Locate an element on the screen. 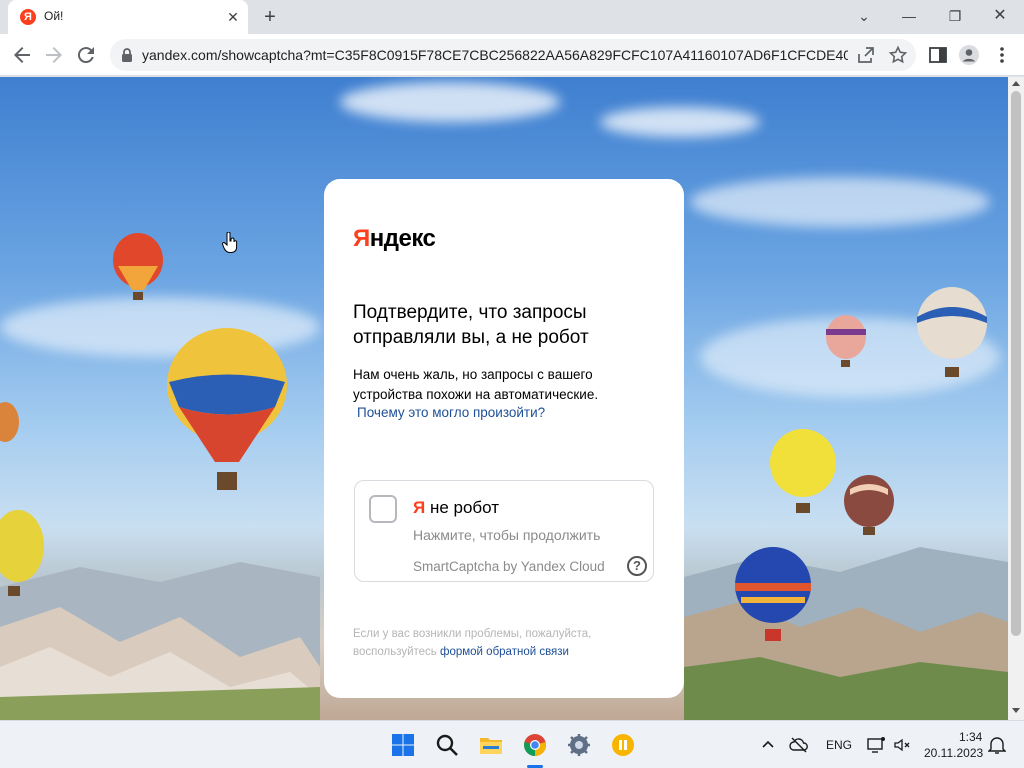 The width and height of the screenshot is (1024, 768). cloud-sync-icon is located at coordinates (799, 745).